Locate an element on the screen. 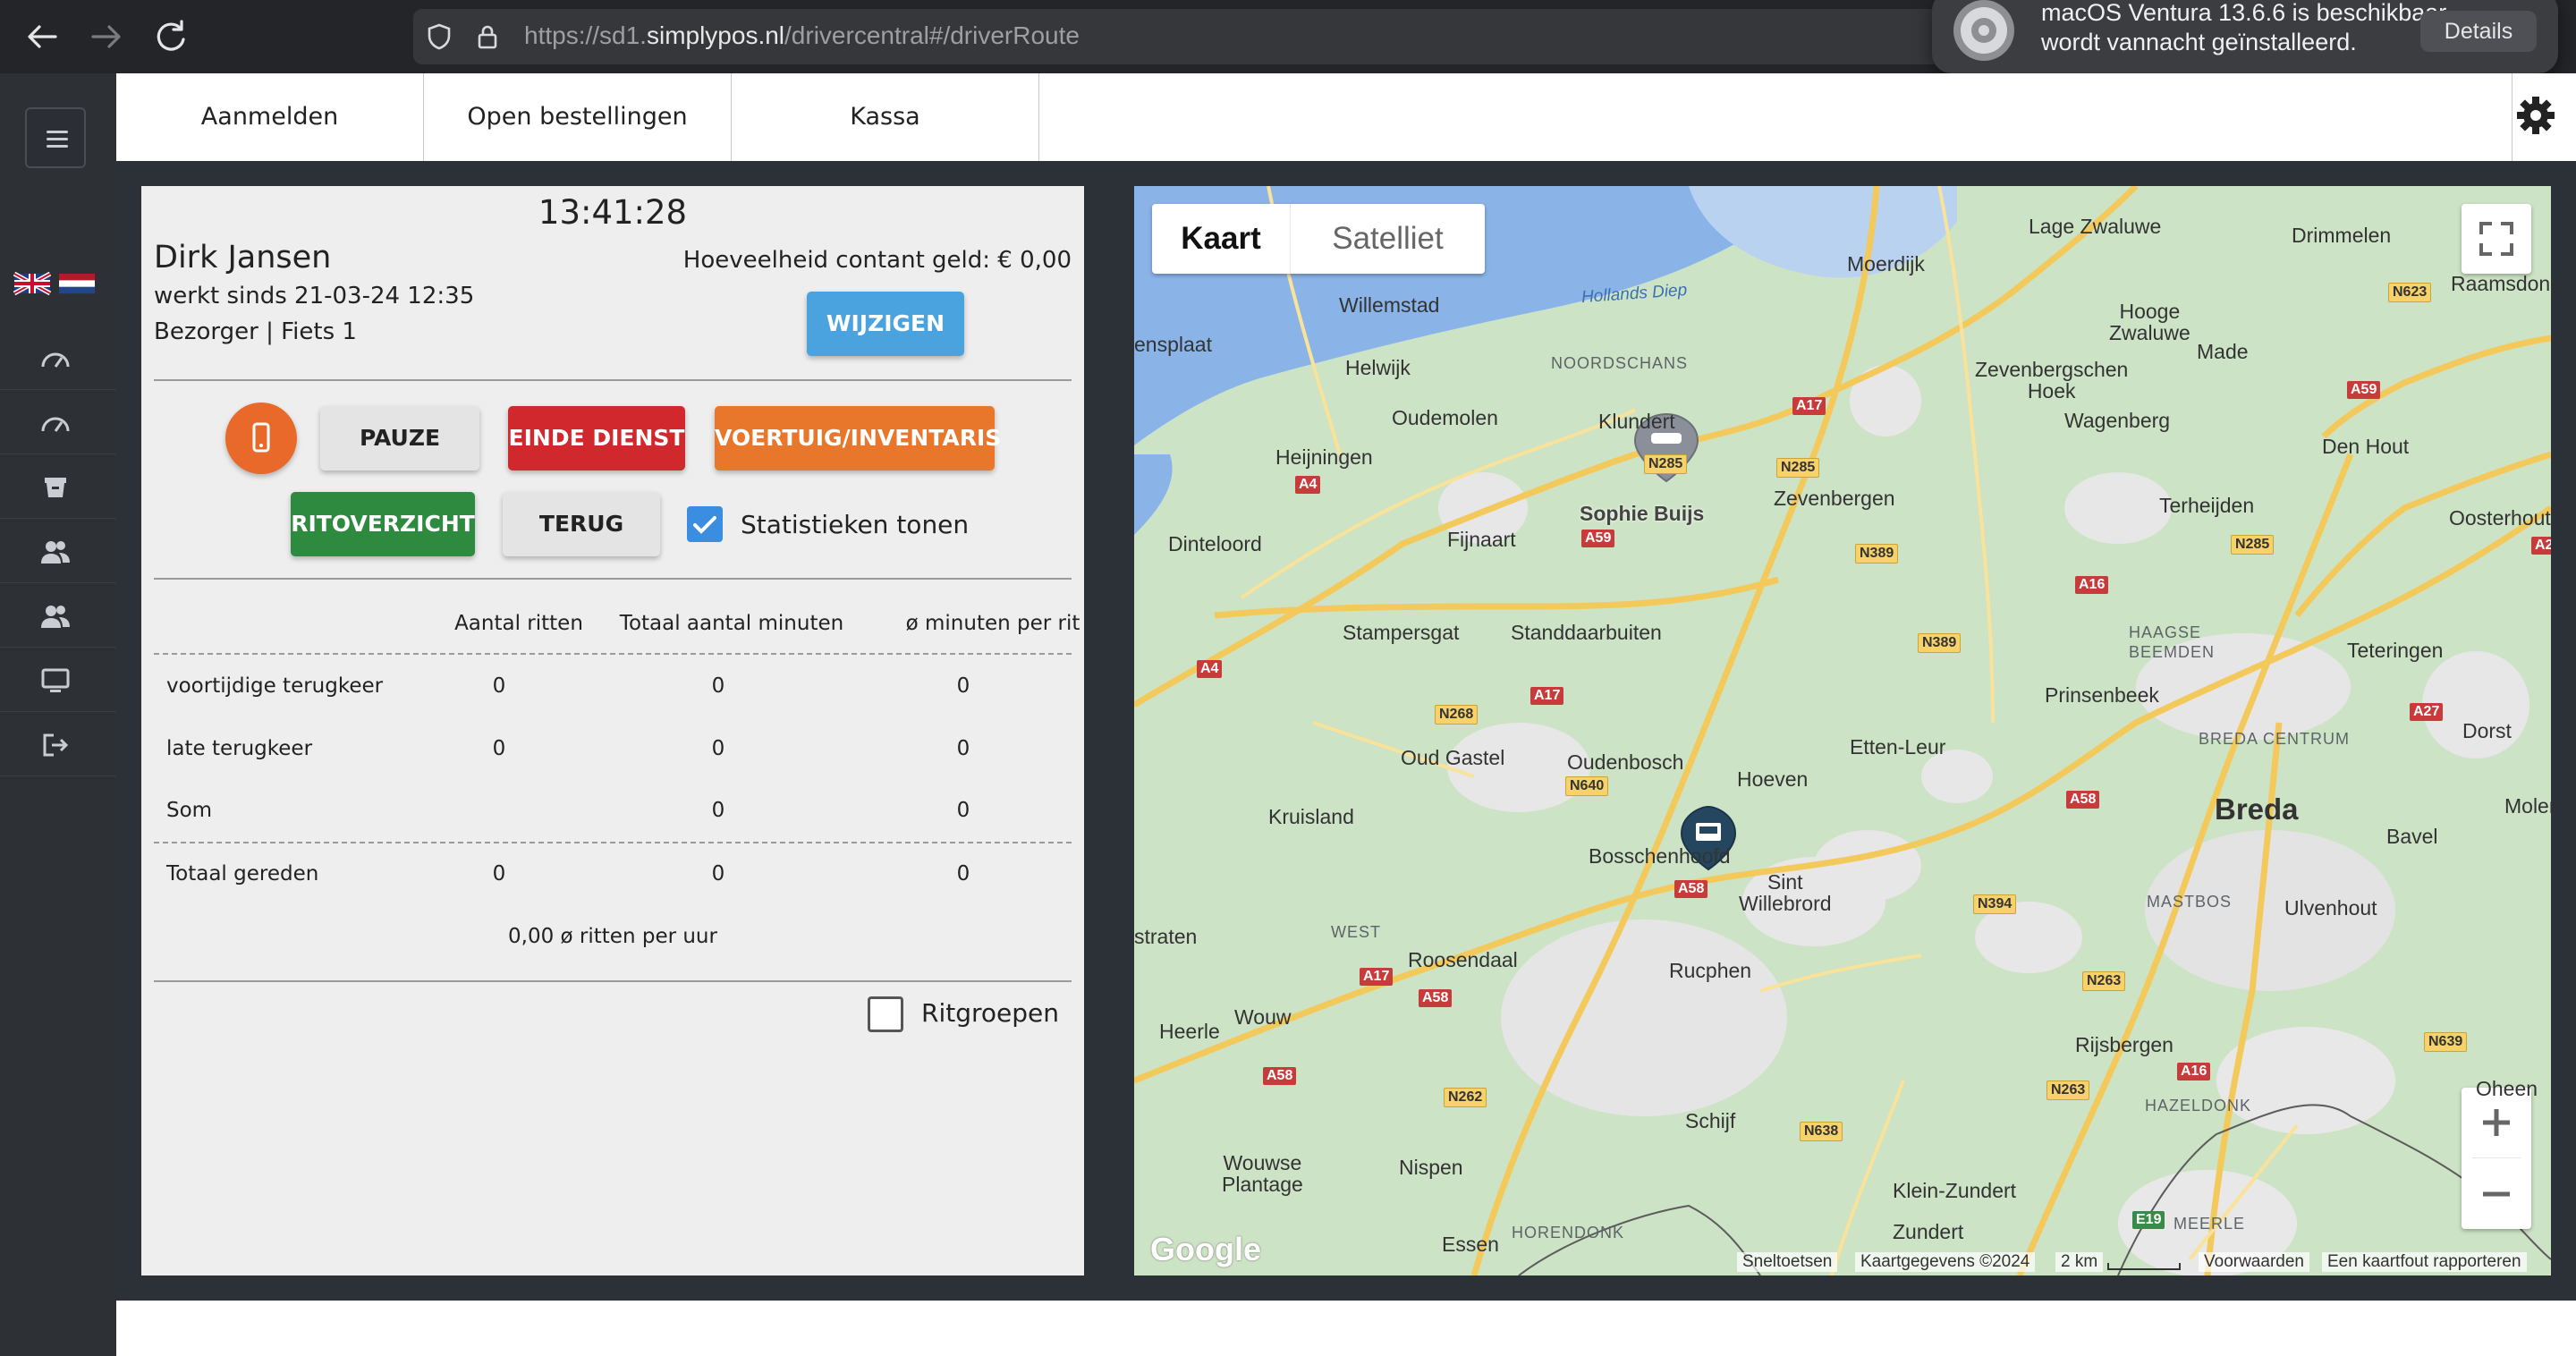 This screenshot has height=1356, width=2576. forward-arrow-icon is located at coordinates (106, 36).